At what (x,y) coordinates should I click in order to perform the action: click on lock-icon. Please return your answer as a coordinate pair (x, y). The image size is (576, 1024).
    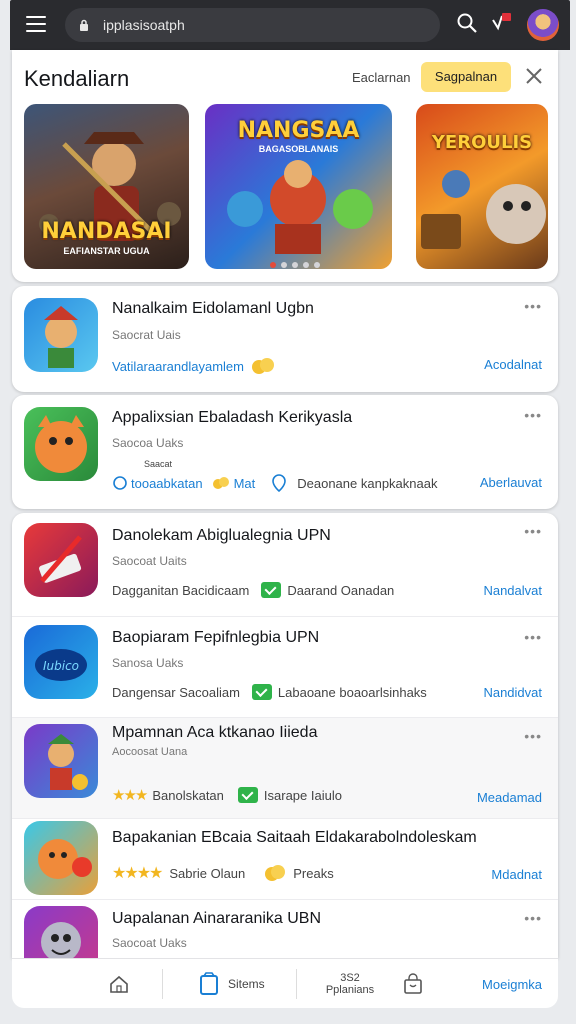
    Looking at the image, I should click on (84, 25).